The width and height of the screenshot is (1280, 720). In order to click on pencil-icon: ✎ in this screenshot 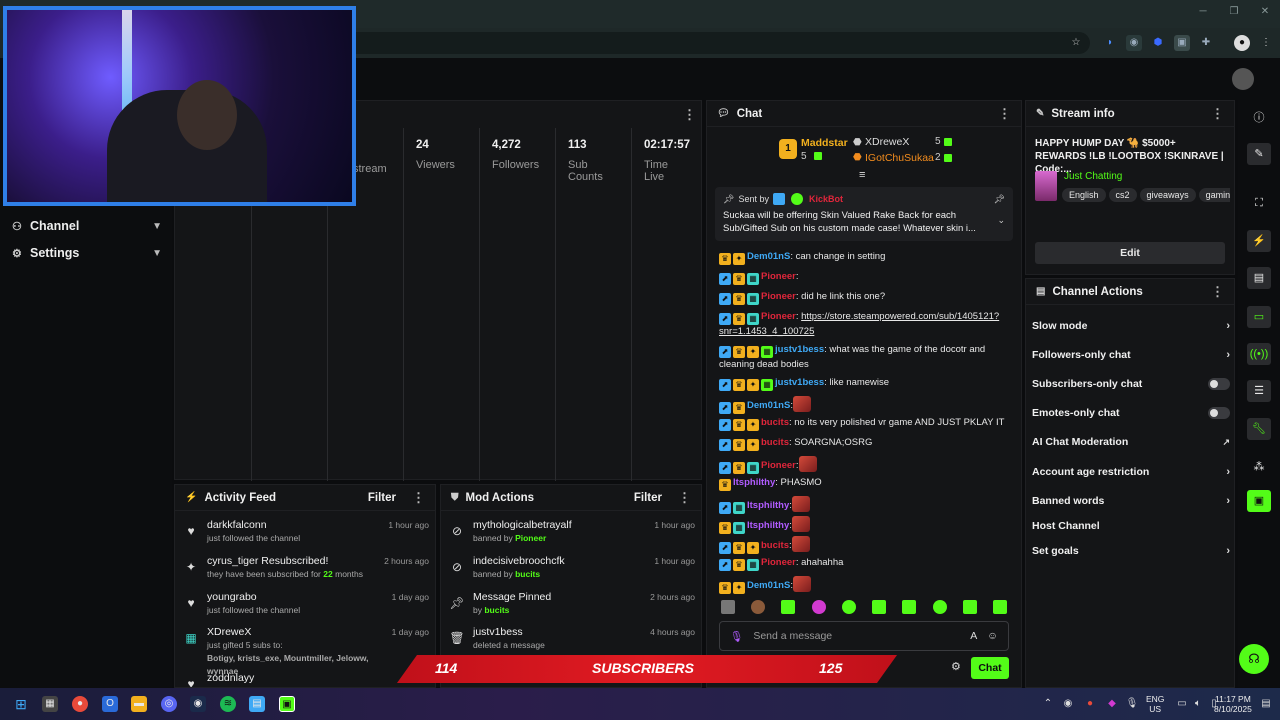, I will do `click(1259, 154)`.